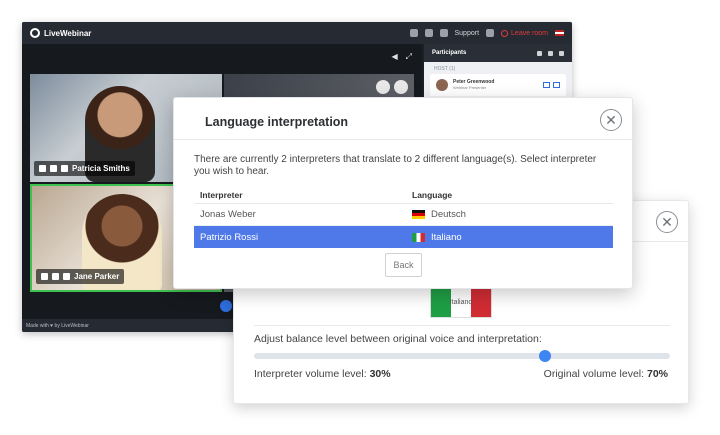 This screenshot has width=720, height=435. I want to click on interpreter-volume-value: 30%, so click(380, 374).